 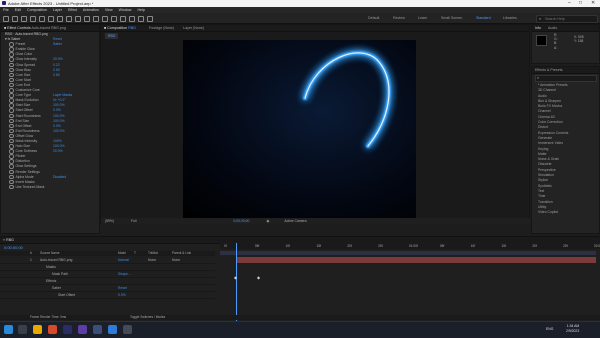 I want to click on roto-brush-icon, so click(x=141, y=19).